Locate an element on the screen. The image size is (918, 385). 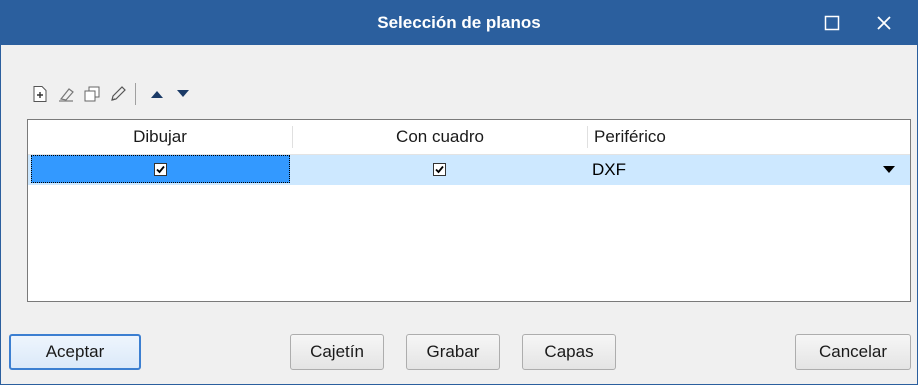
close-icon is located at coordinates (884, 23).